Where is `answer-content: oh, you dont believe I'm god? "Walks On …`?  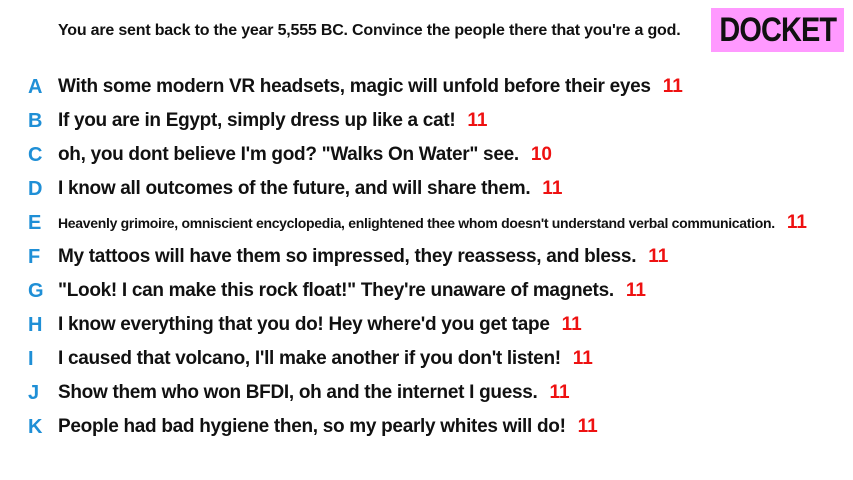
answer-content: oh, you dont believe I'm god? "Walks On … is located at coordinates (305, 155).